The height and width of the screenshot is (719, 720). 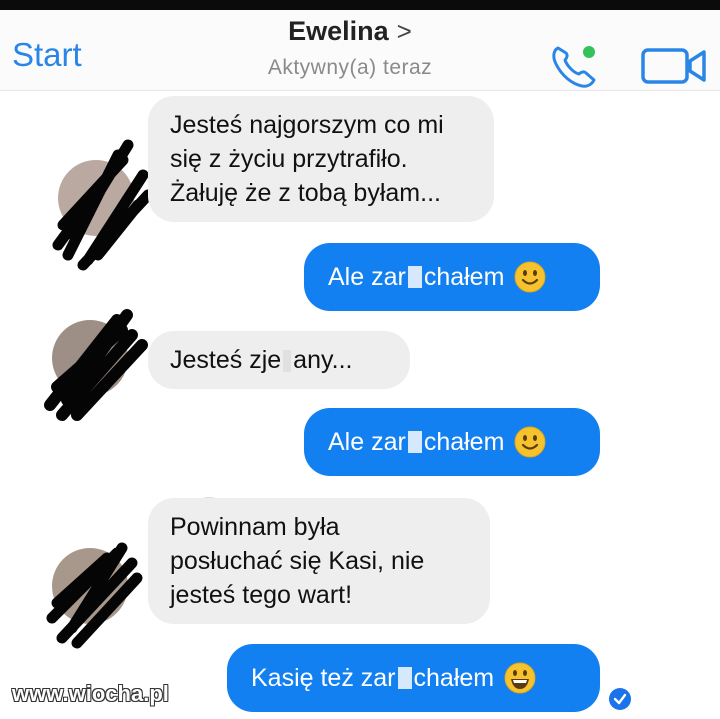 What do you see at coordinates (297, 561) in the screenshot?
I see `message-line: posłuchać się Kasi, nie` at bounding box center [297, 561].